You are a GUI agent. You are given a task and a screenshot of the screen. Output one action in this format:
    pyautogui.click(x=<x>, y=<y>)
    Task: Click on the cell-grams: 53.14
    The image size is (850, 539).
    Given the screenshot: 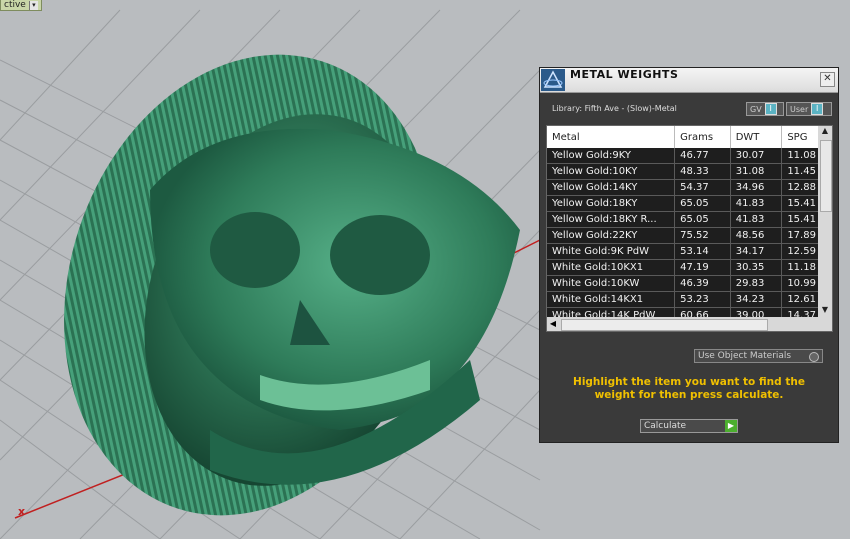 What is the action you would take?
    pyautogui.click(x=702, y=251)
    